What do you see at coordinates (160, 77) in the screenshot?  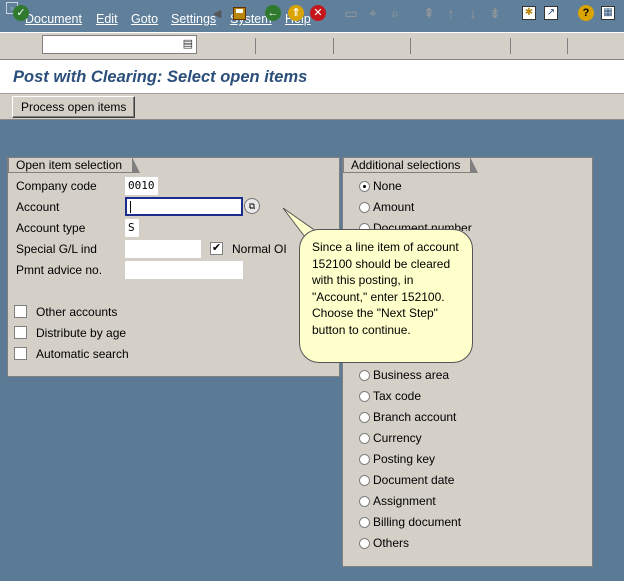 I see `page-title: Post with Clearing: Select open items` at bounding box center [160, 77].